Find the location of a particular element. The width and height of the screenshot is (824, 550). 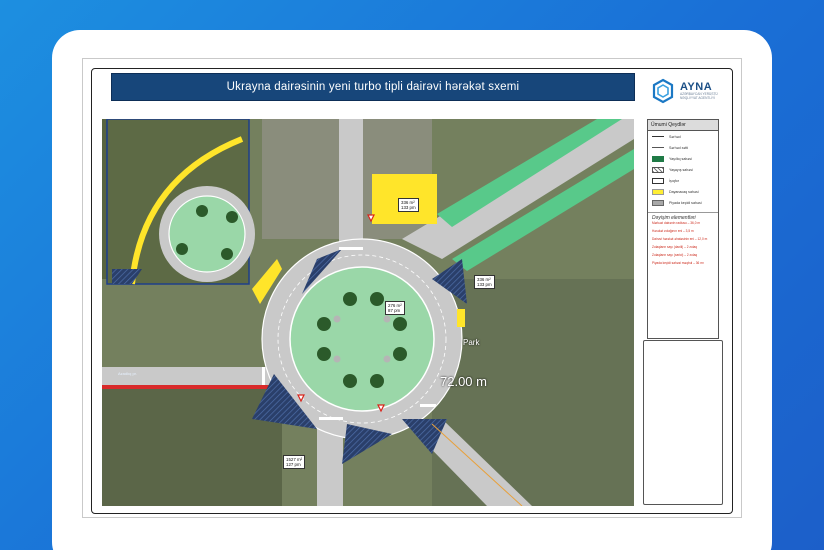

legend-note: Zolaqların sayı (xarici) – 2 zolaq is located at coordinates (675, 255).